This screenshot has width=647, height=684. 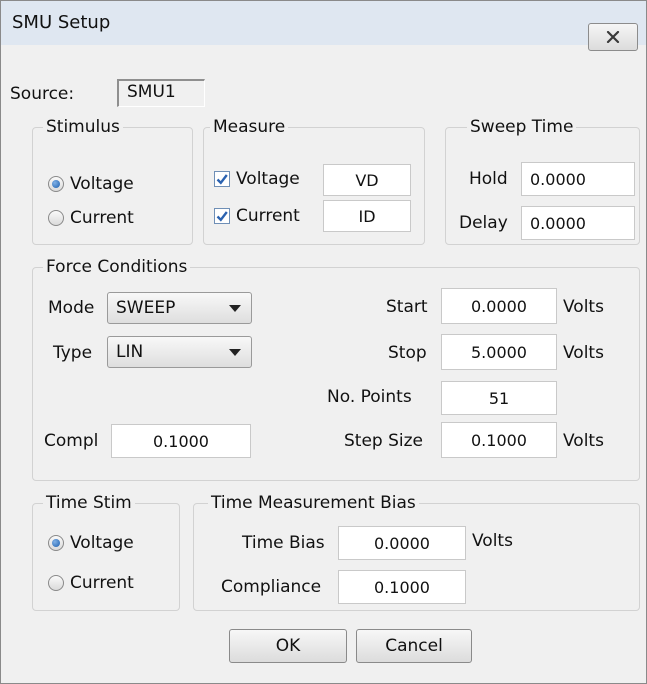 I want to click on compl-input: 0.1000, so click(x=181, y=441).